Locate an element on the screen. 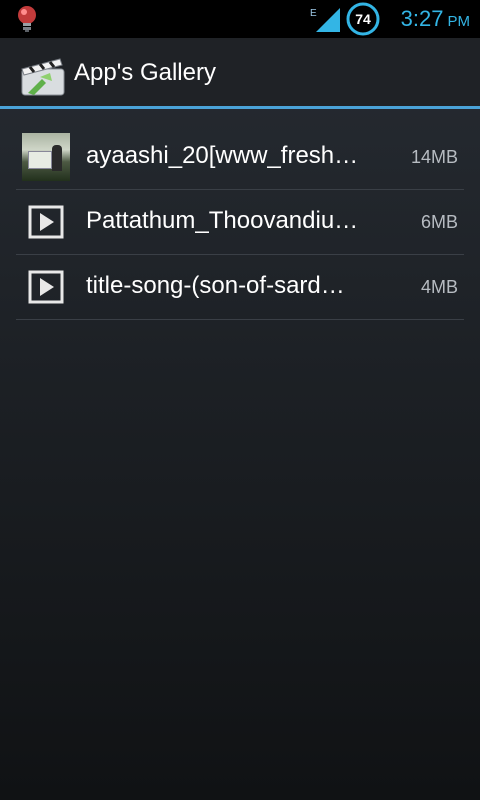 The width and height of the screenshot is (480, 800). list-item: title-song-(son-of-sard… 4MB is located at coordinates (240, 287).